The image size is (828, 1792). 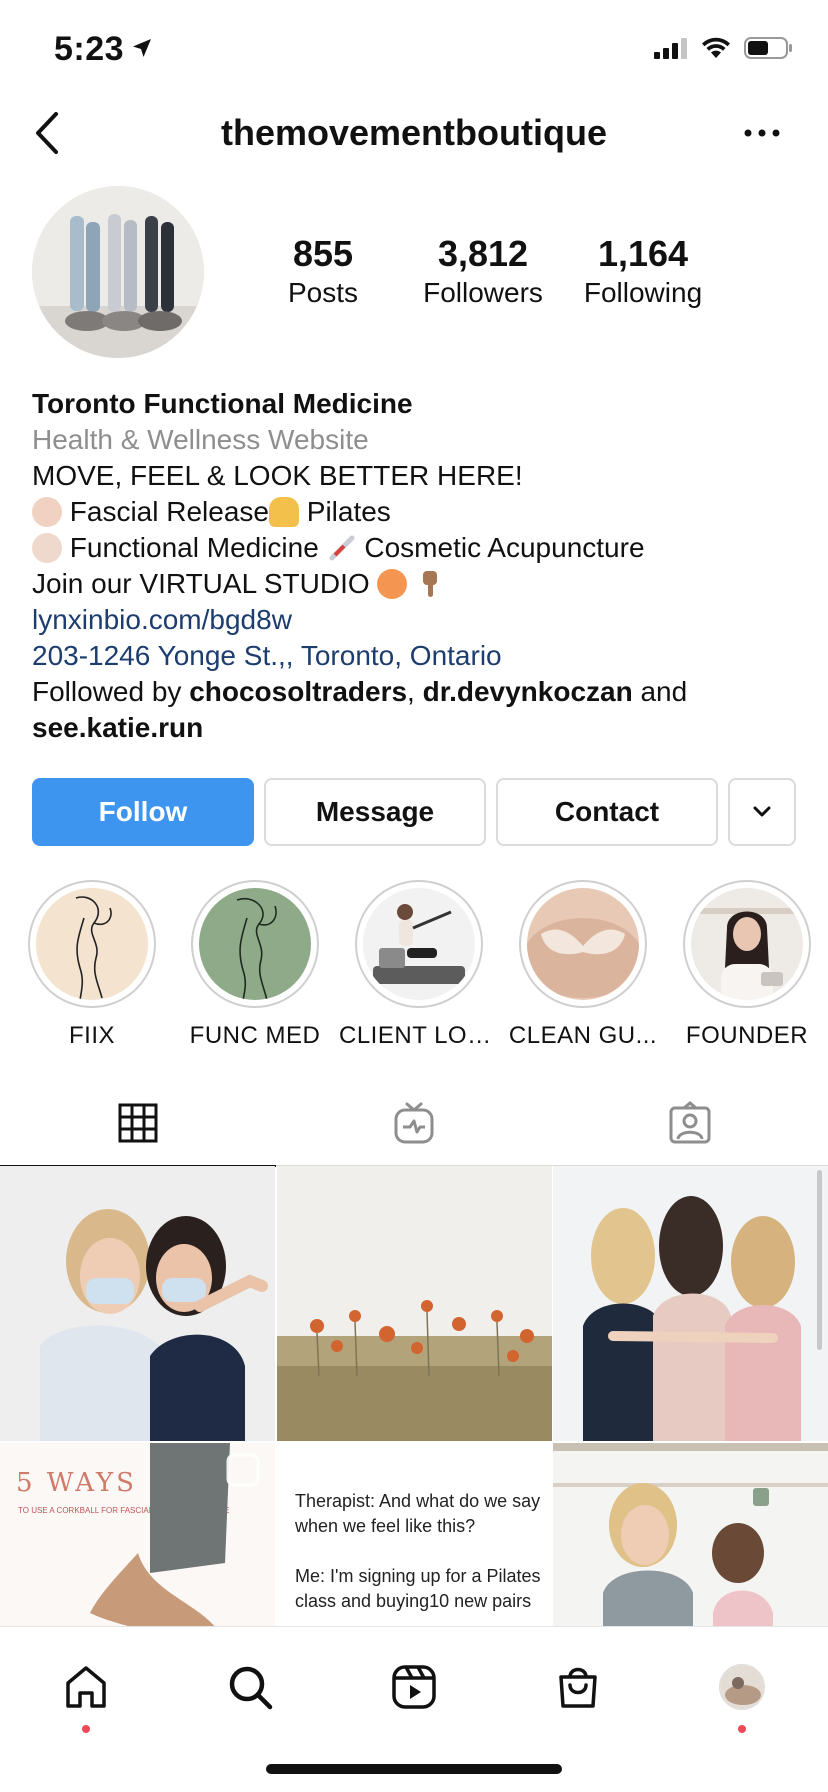 I want to click on tab-home, so click(x=86, y=1687).